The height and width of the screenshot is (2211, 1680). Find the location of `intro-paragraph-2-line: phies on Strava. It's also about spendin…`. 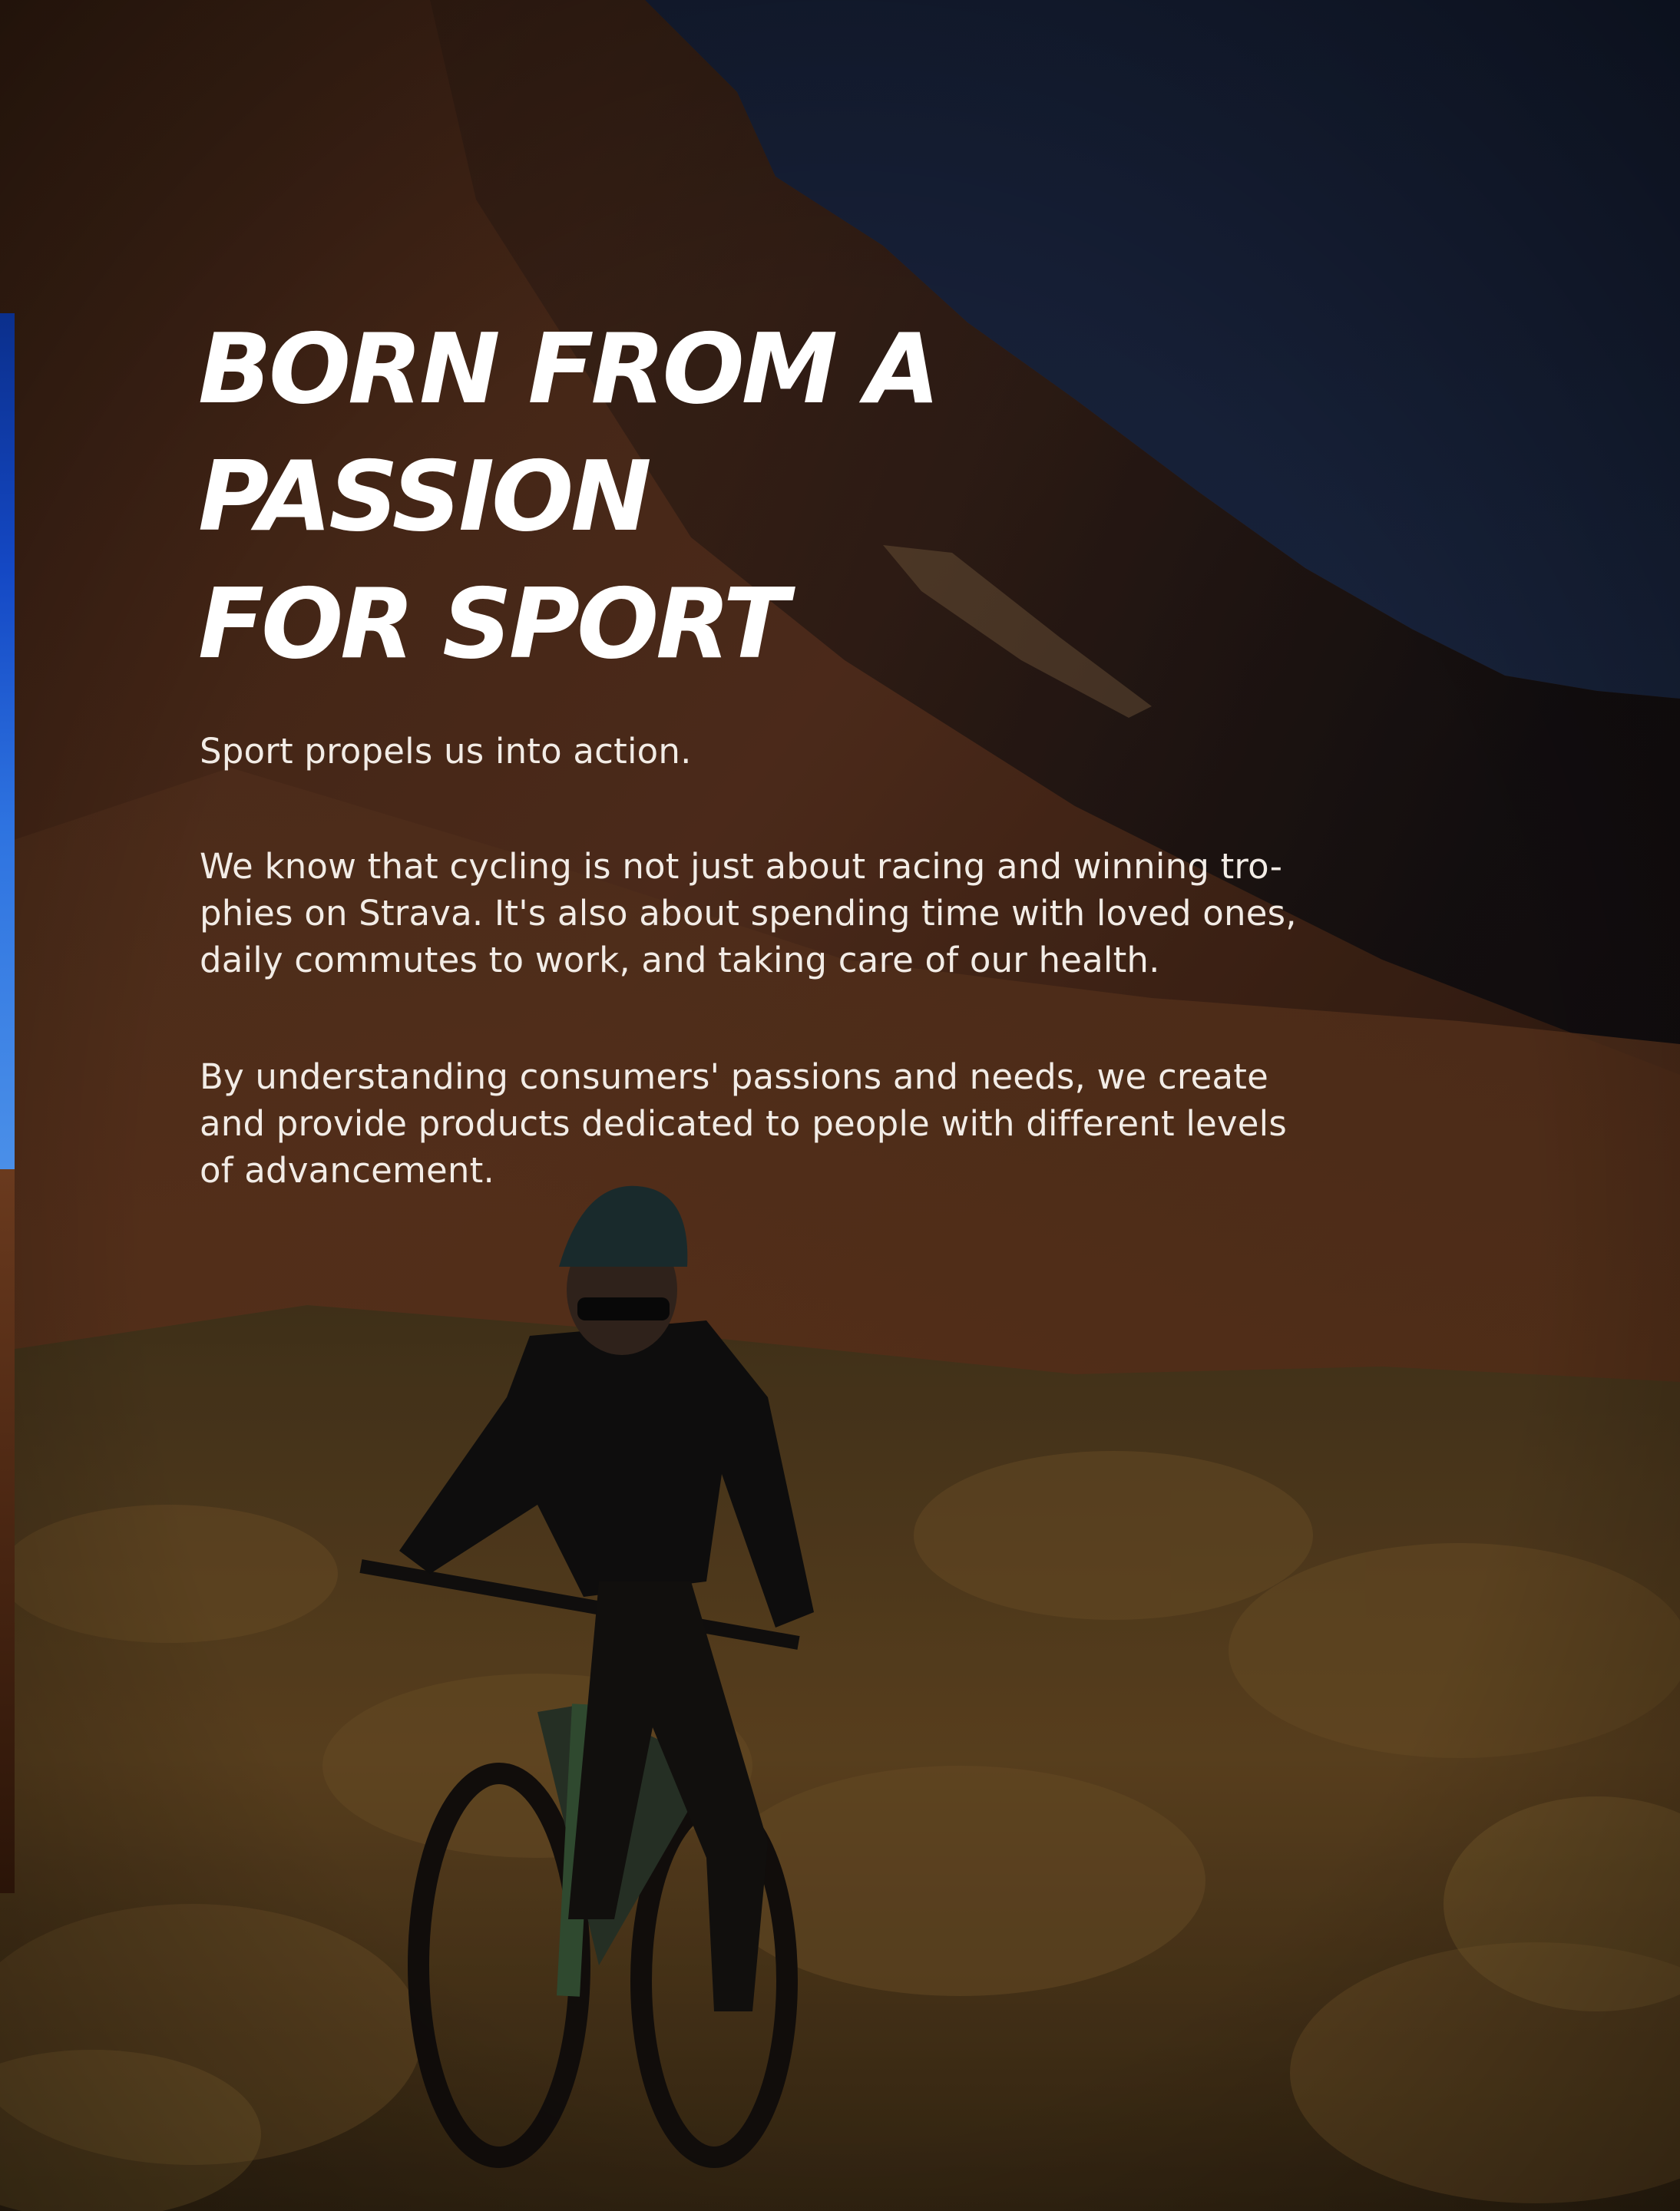

intro-paragraph-2-line: phies on Strava. It's also about spendin… is located at coordinates (749, 913).